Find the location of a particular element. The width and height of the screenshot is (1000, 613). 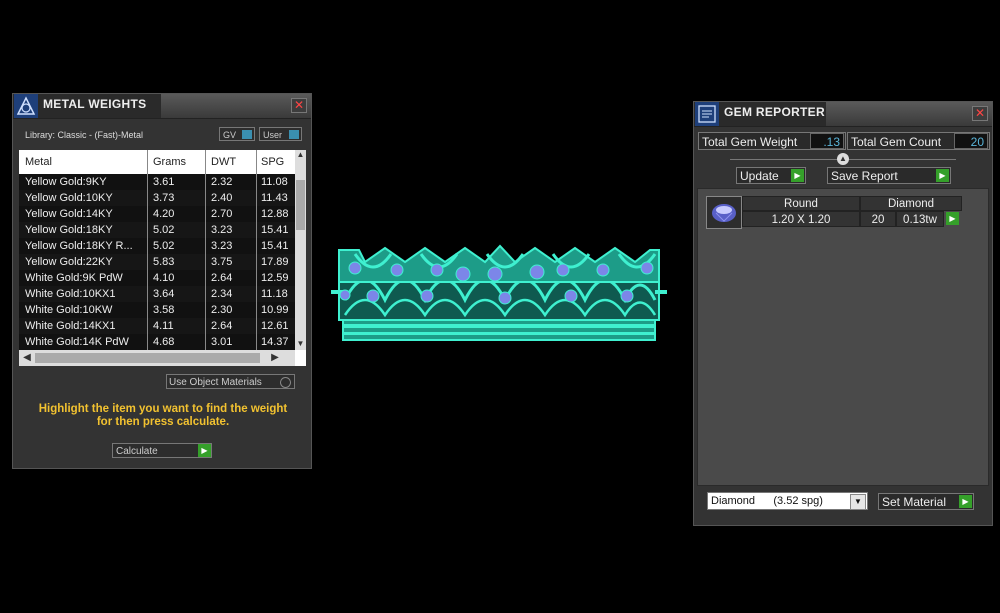

horizontal-scroll-thumb is located at coordinates (147, 358).